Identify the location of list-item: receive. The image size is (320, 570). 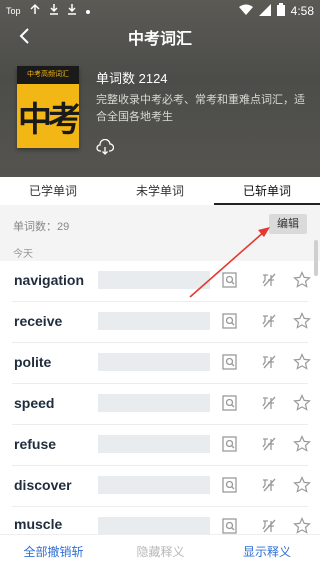
(160, 322).